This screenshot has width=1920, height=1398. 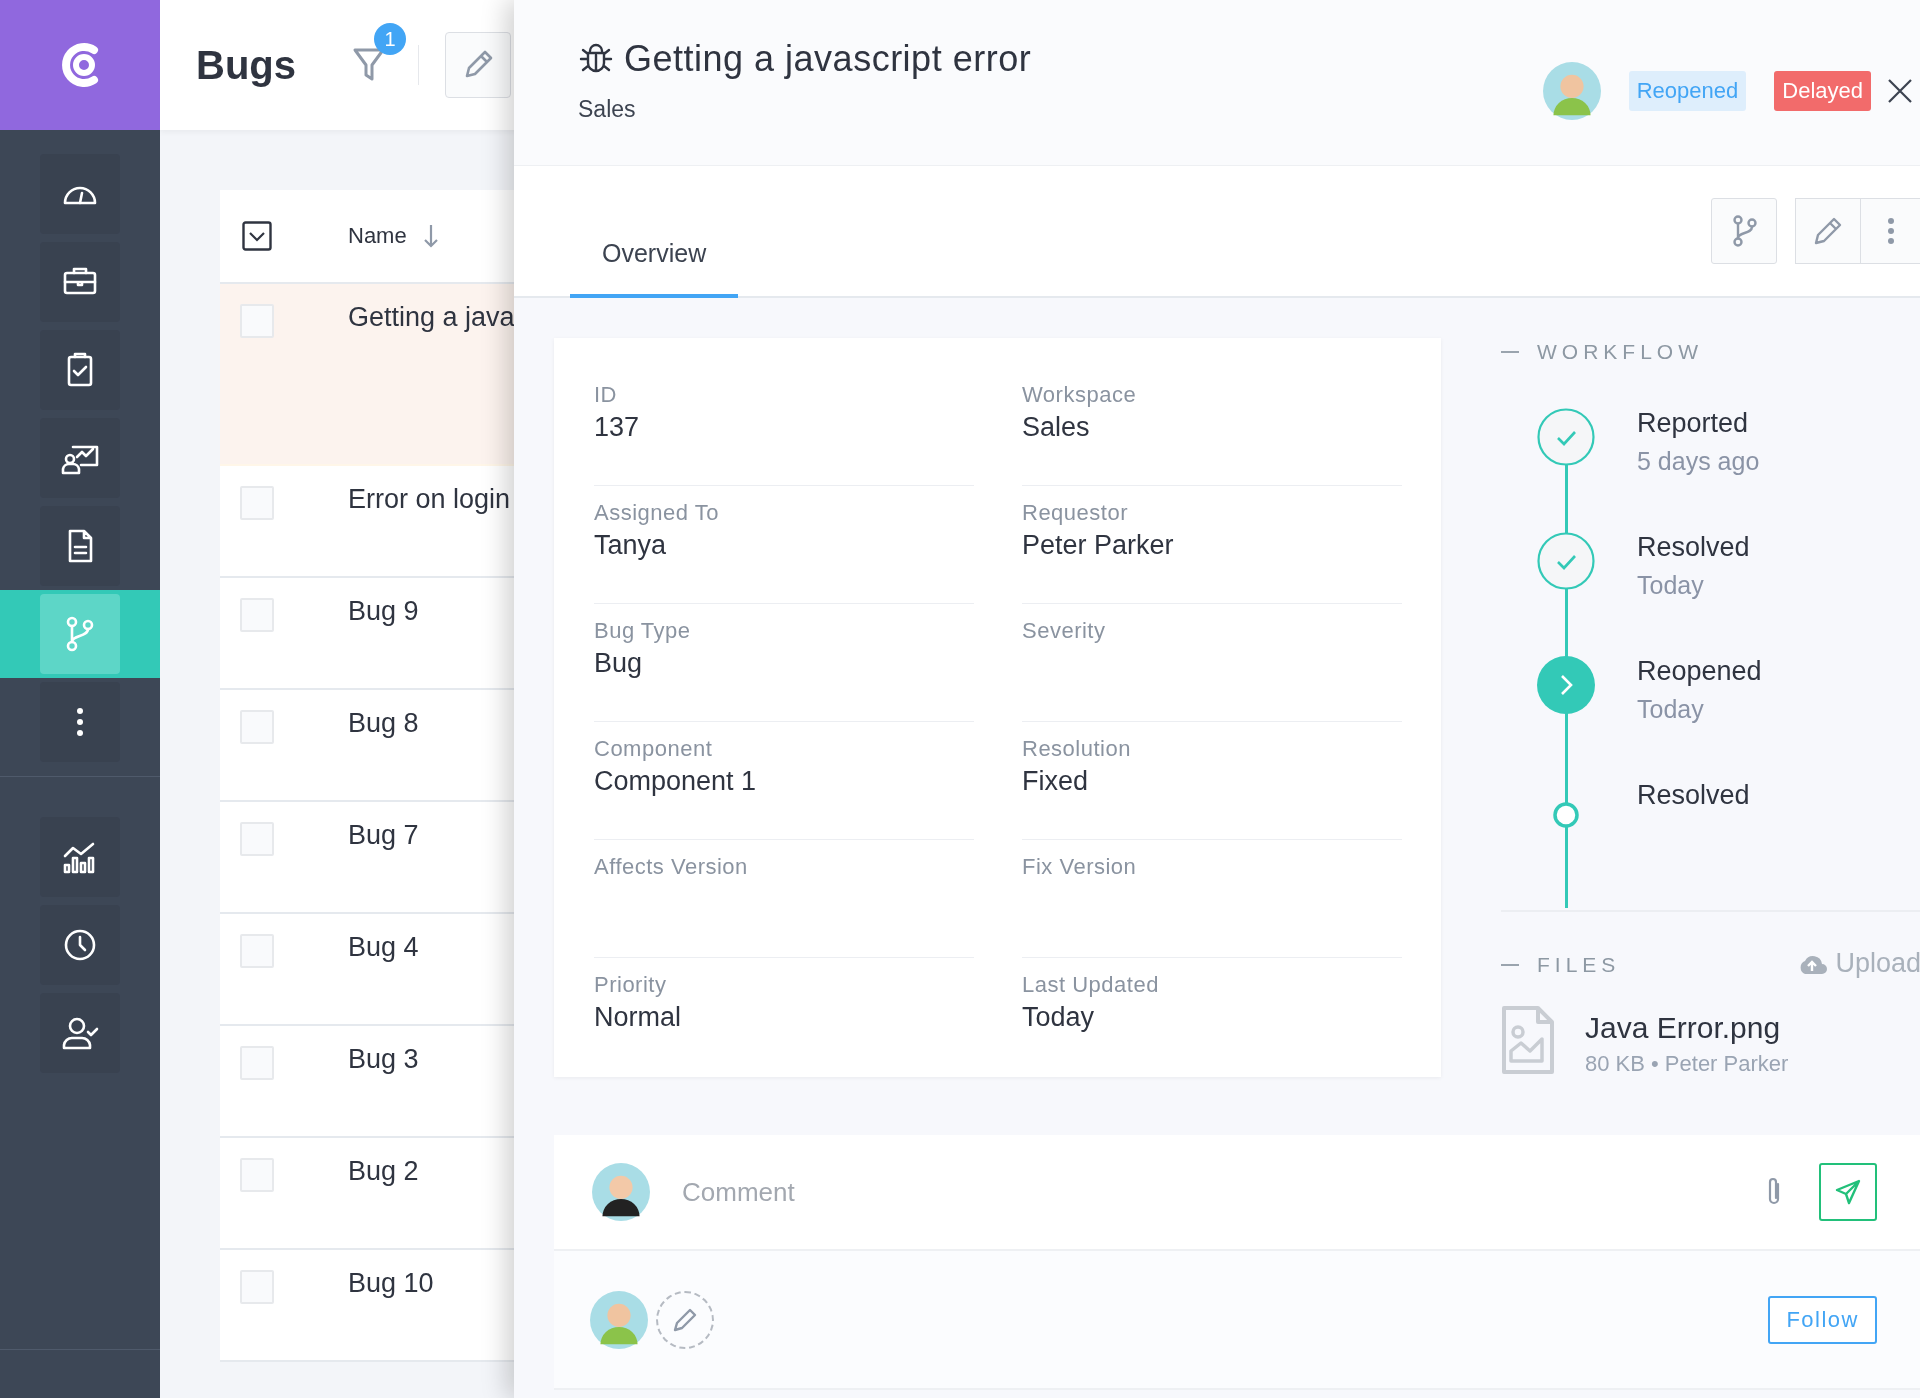 I want to click on row-name: Bug 2, so click(x=383, y=1171).